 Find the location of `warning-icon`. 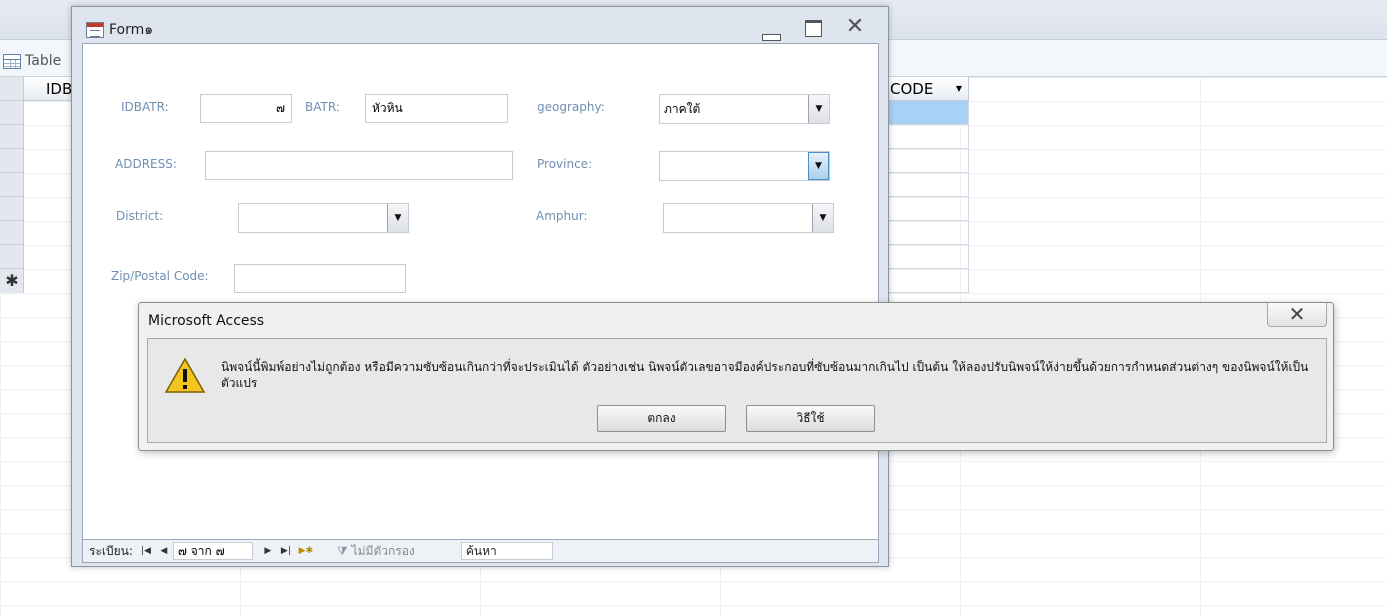

warning-icon is located at coordinates (185, 375).